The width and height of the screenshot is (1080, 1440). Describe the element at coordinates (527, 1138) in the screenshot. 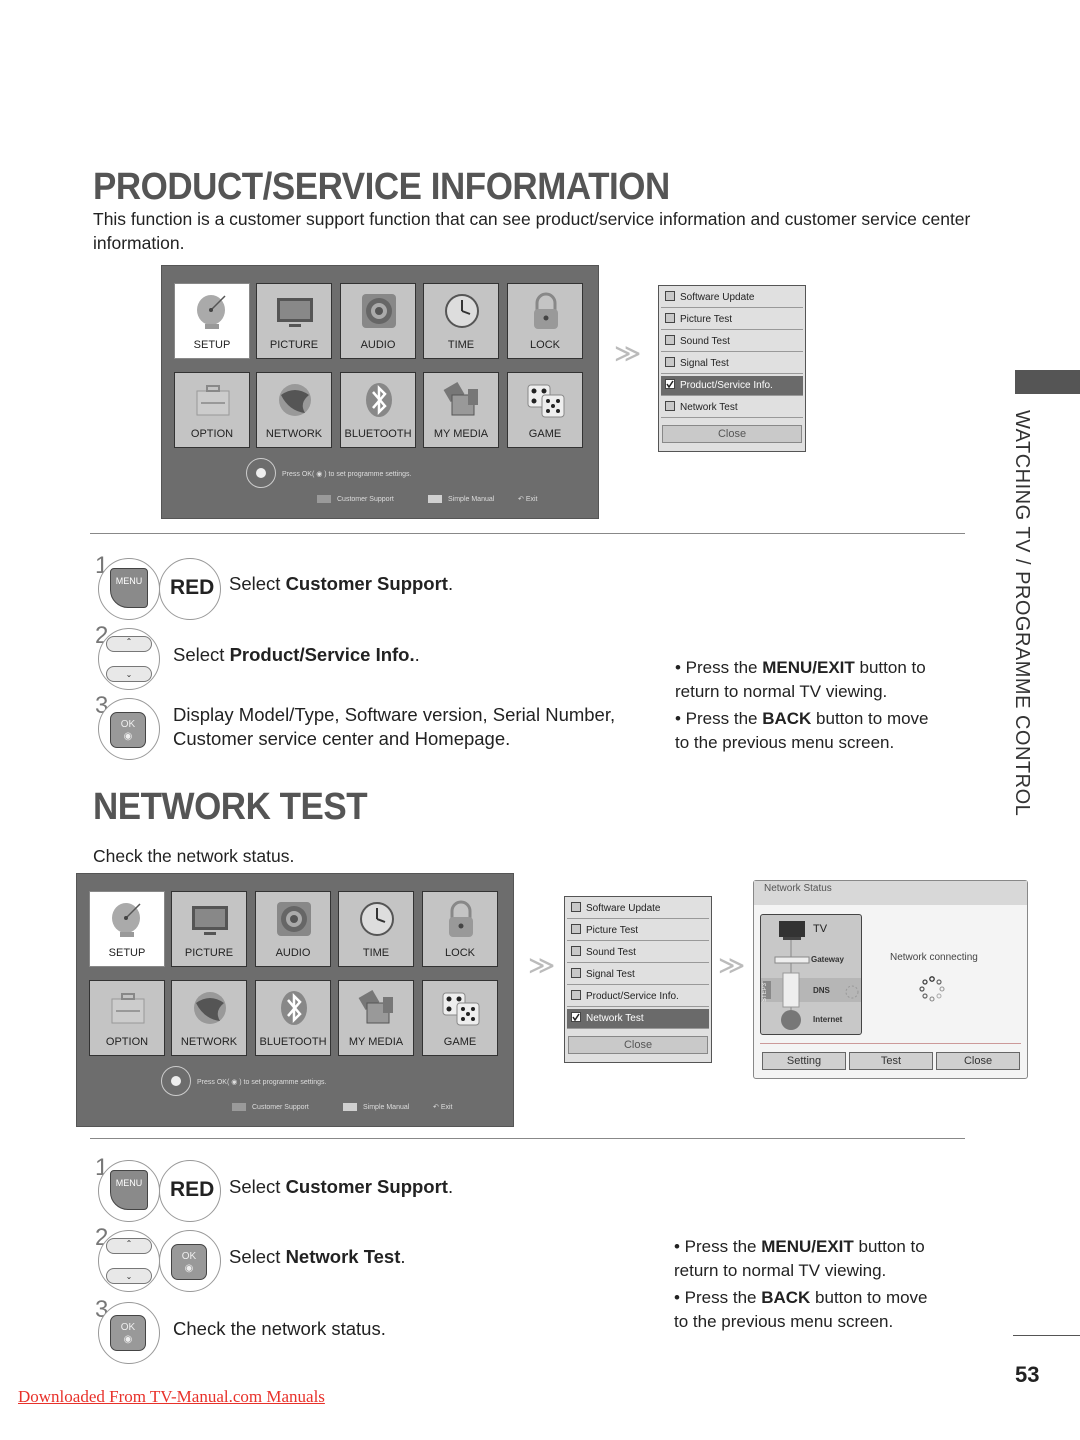

I see `divider` at that location.